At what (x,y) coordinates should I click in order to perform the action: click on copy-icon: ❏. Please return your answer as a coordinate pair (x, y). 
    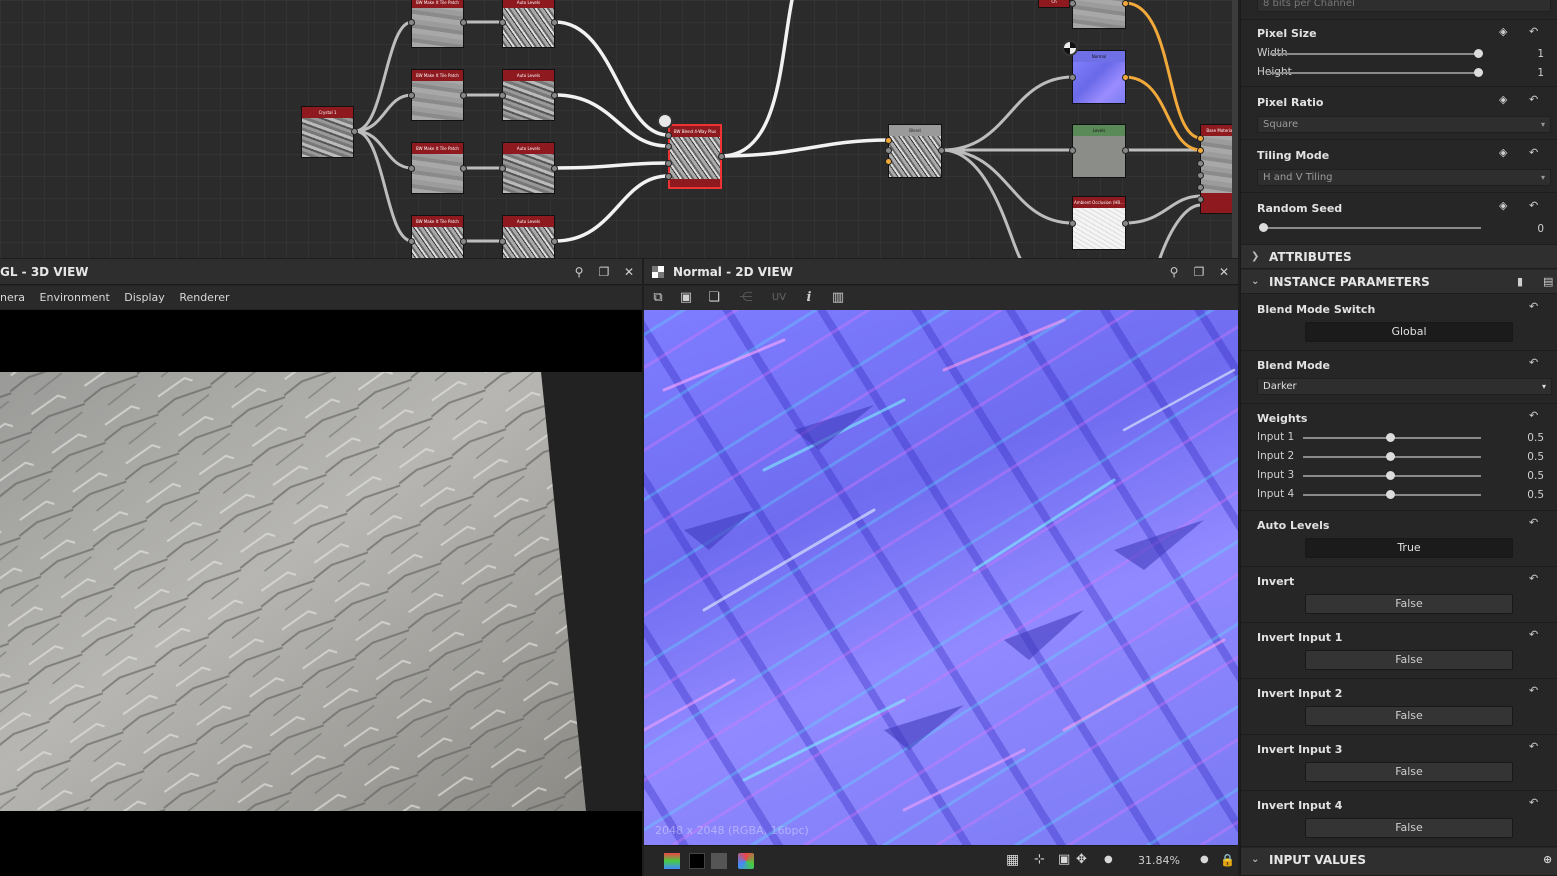
    Looking at the image, I should click on (714, 298).